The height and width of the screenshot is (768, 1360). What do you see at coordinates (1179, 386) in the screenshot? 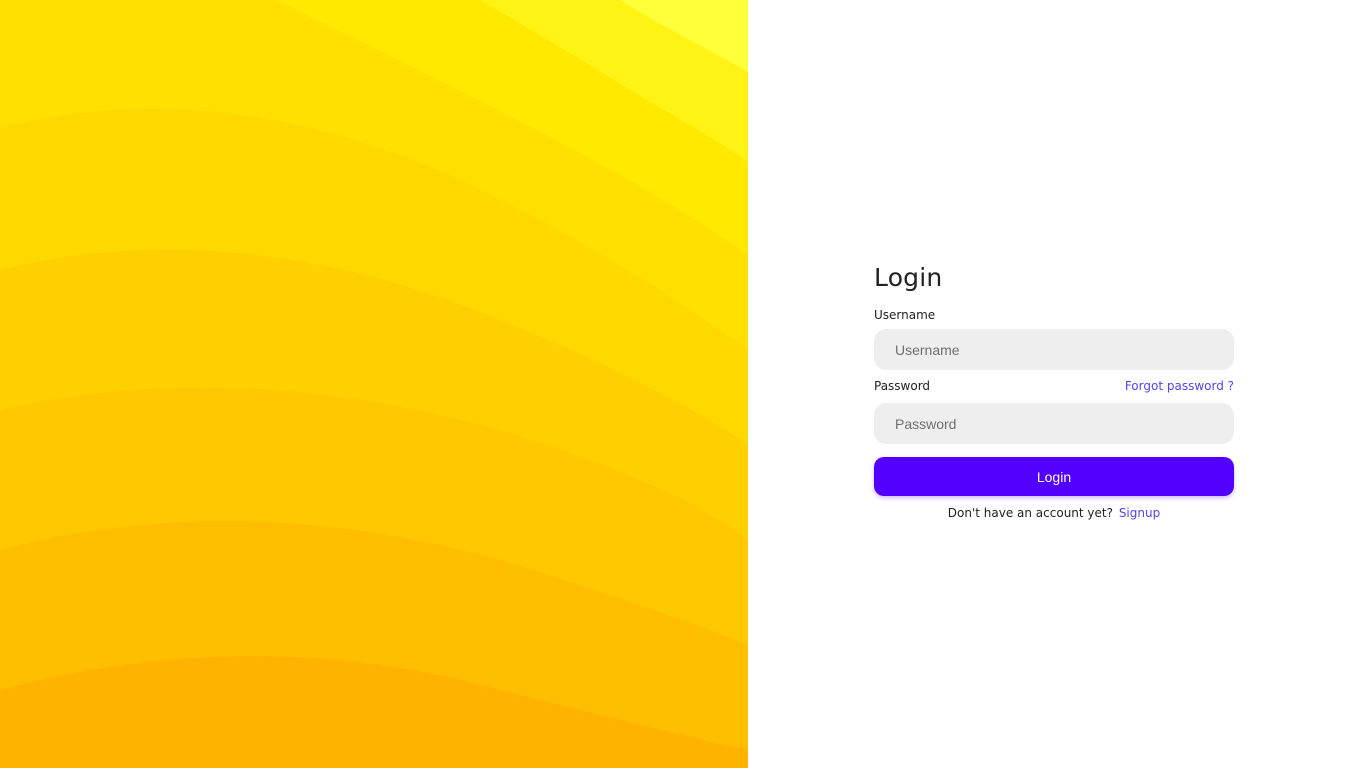
I see `forgot-password-link: Forgot password ?` at bounding box center [1179, 386].